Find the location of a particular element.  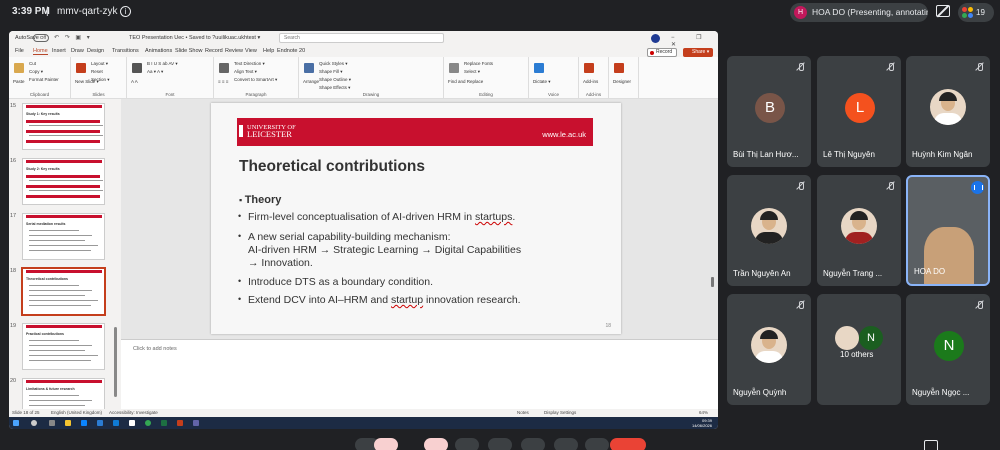

ribbon-button-aa-a: Aa ▾ A ▾ is located at coordinates (155, 72).